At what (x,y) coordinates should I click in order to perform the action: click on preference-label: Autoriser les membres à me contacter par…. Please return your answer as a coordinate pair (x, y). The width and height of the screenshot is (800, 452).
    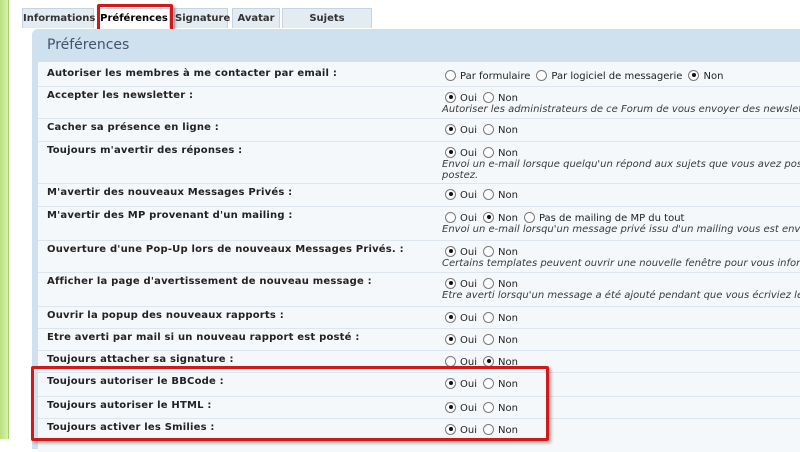
    Looking at the image, I should click on (192, 73).